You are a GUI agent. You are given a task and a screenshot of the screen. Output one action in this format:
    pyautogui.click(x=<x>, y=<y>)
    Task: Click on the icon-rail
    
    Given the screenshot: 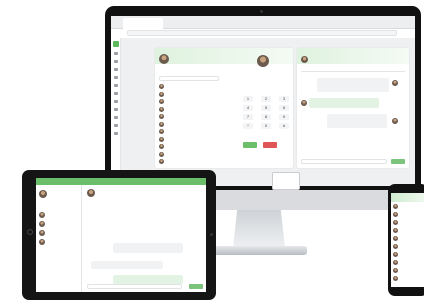 What is the action you would take?
    pyautogui.click(x=116, y=112)
    